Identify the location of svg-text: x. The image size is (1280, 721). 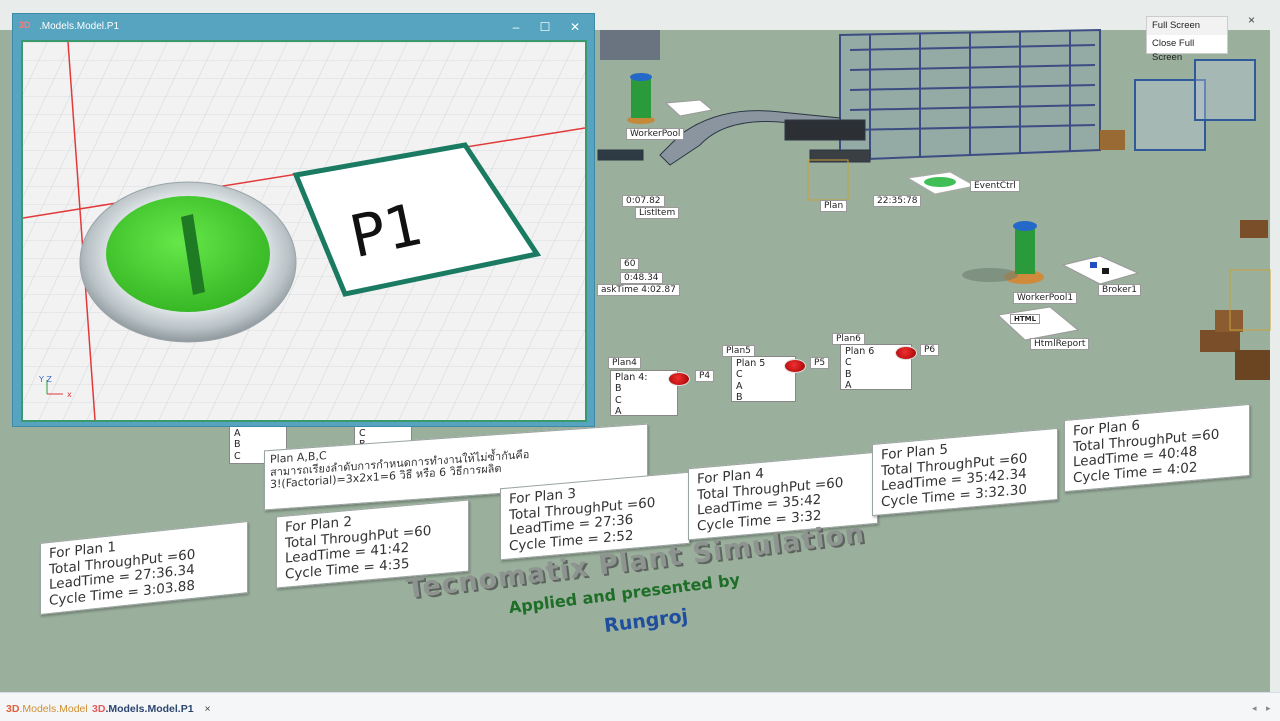
(69, 394).